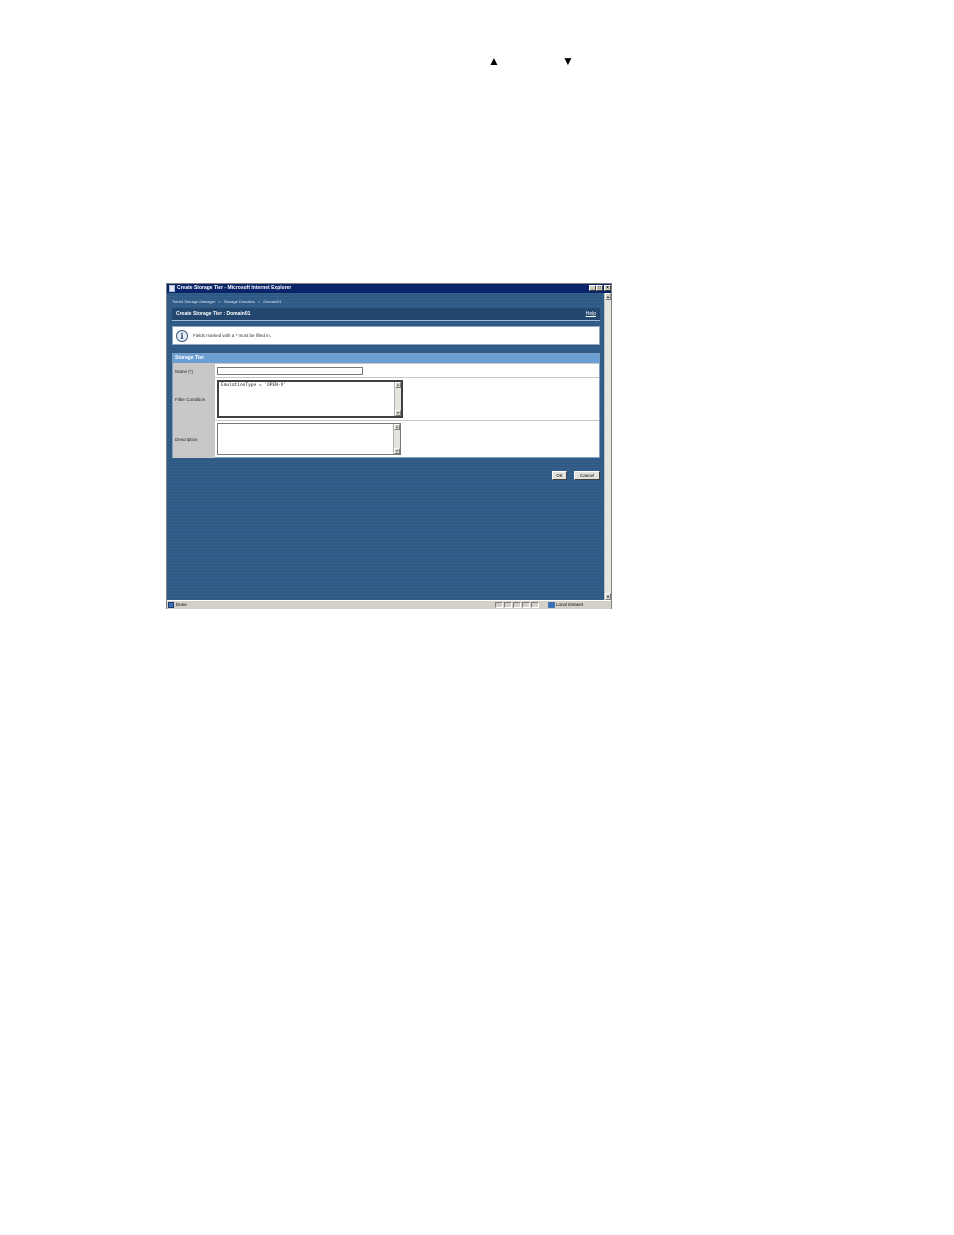 The image size is (954, 1235). I want to click on filter-condition-label: Filter Condition, so click(194, 399).